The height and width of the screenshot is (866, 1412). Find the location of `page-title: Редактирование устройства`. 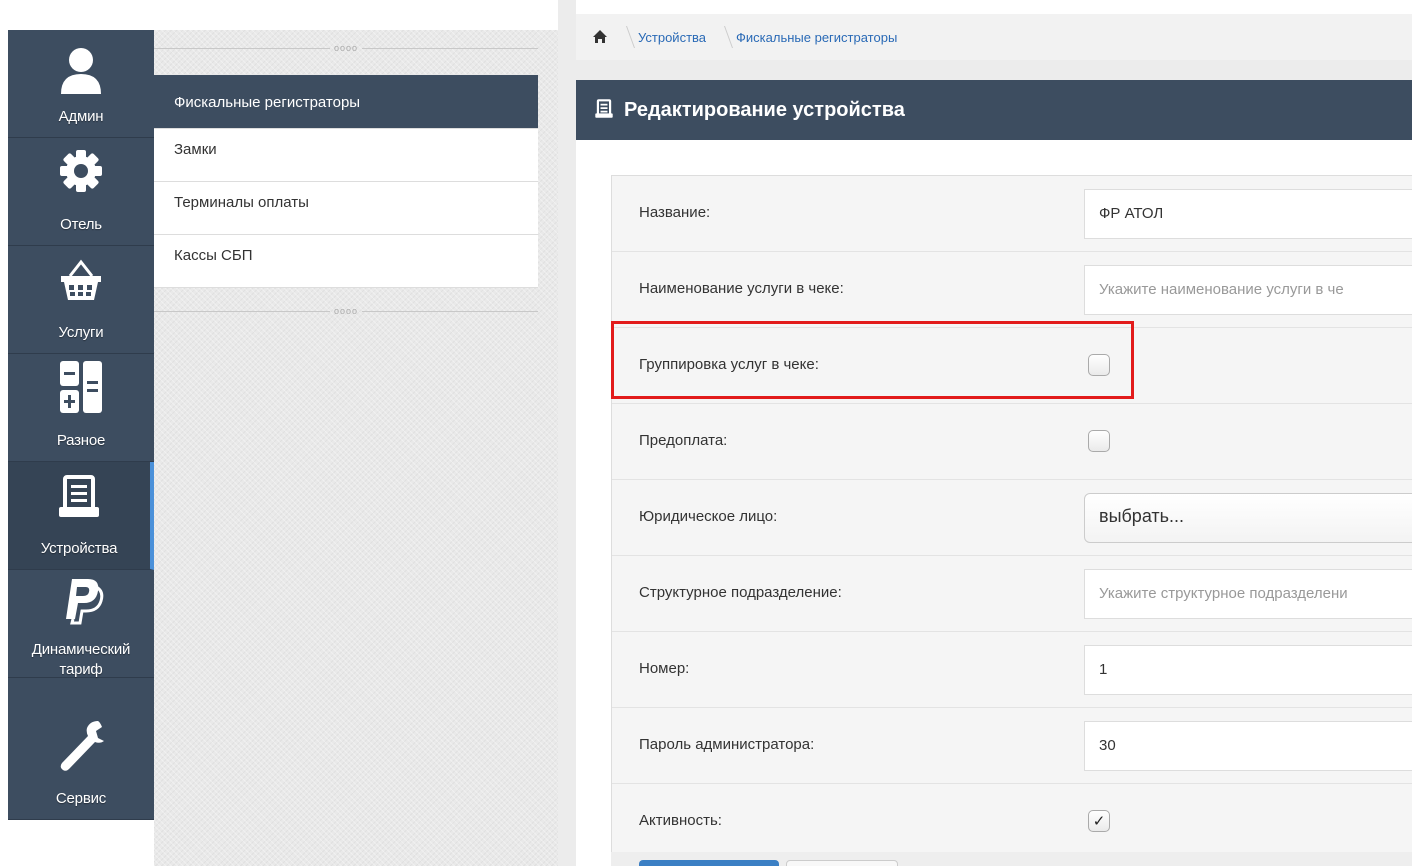

page-title: Редактирование устройства is located at coordinates (764, 109).